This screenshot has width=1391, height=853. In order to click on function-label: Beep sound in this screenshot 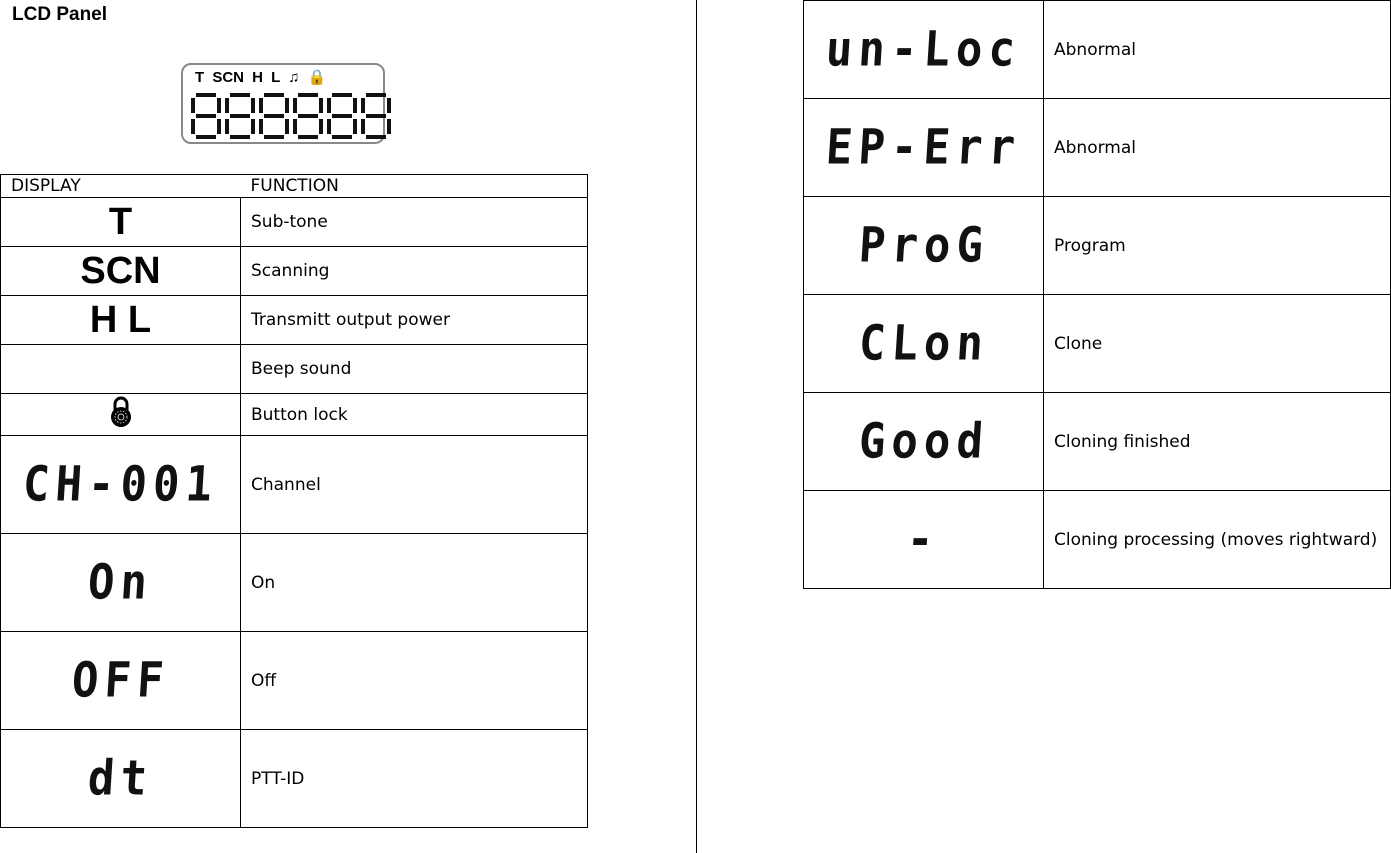, I will do `click(414, 369)`.